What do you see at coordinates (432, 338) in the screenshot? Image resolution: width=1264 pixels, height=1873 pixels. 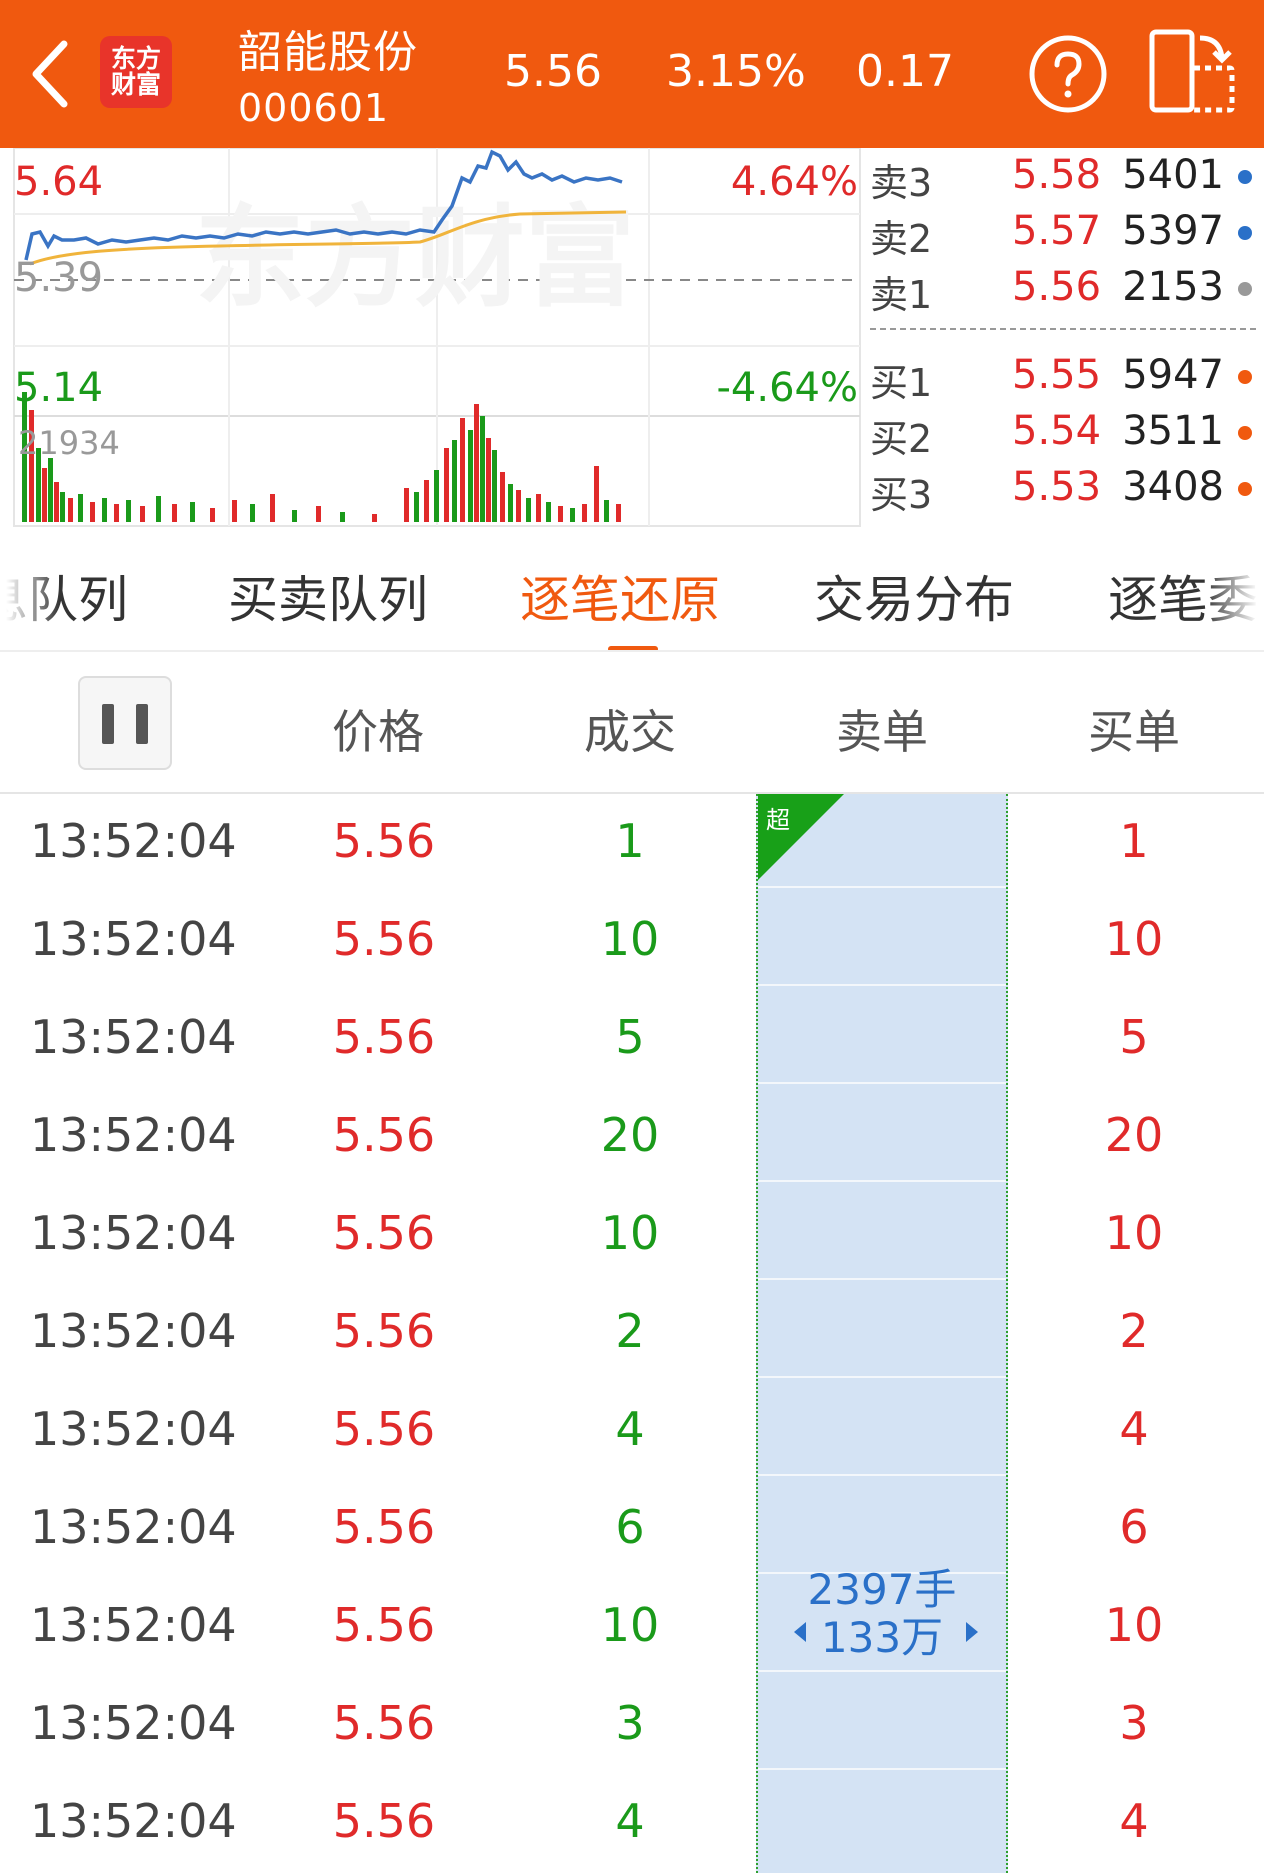 I see `intraday-chart: 东方财富 5.64 4.64% 5.39 5.14 -4.64% 21934` at bounding box center [432, 338].